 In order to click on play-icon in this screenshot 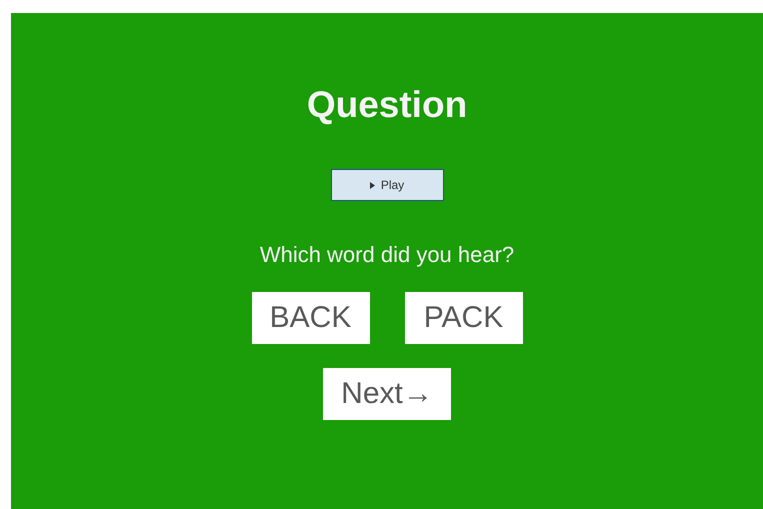, I will do `click(372, 185)`.